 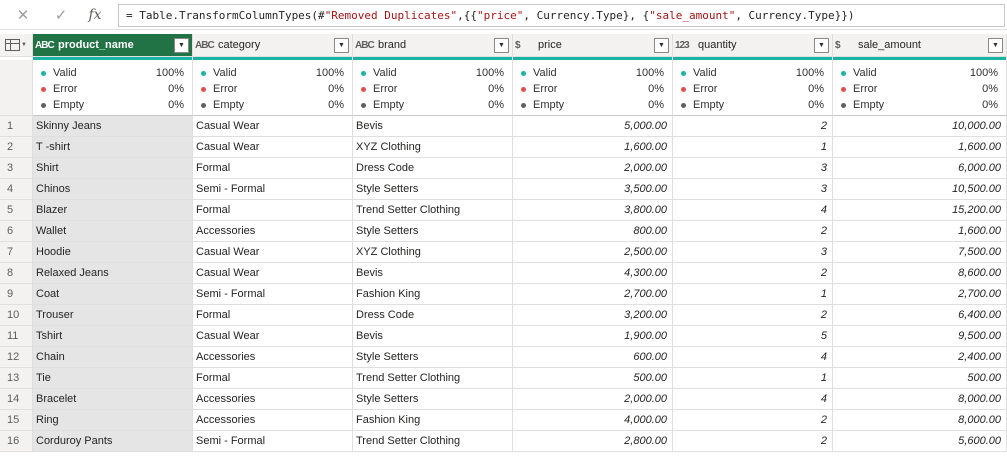 I want to click on cell-product_name: Trouser, so click(x=113, y=315).